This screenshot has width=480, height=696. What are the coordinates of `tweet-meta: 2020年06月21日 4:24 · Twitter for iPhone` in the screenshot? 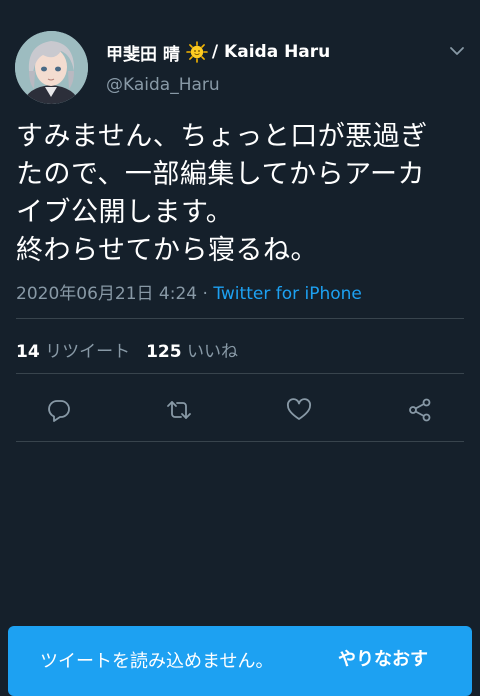 It's located at (189, 291).